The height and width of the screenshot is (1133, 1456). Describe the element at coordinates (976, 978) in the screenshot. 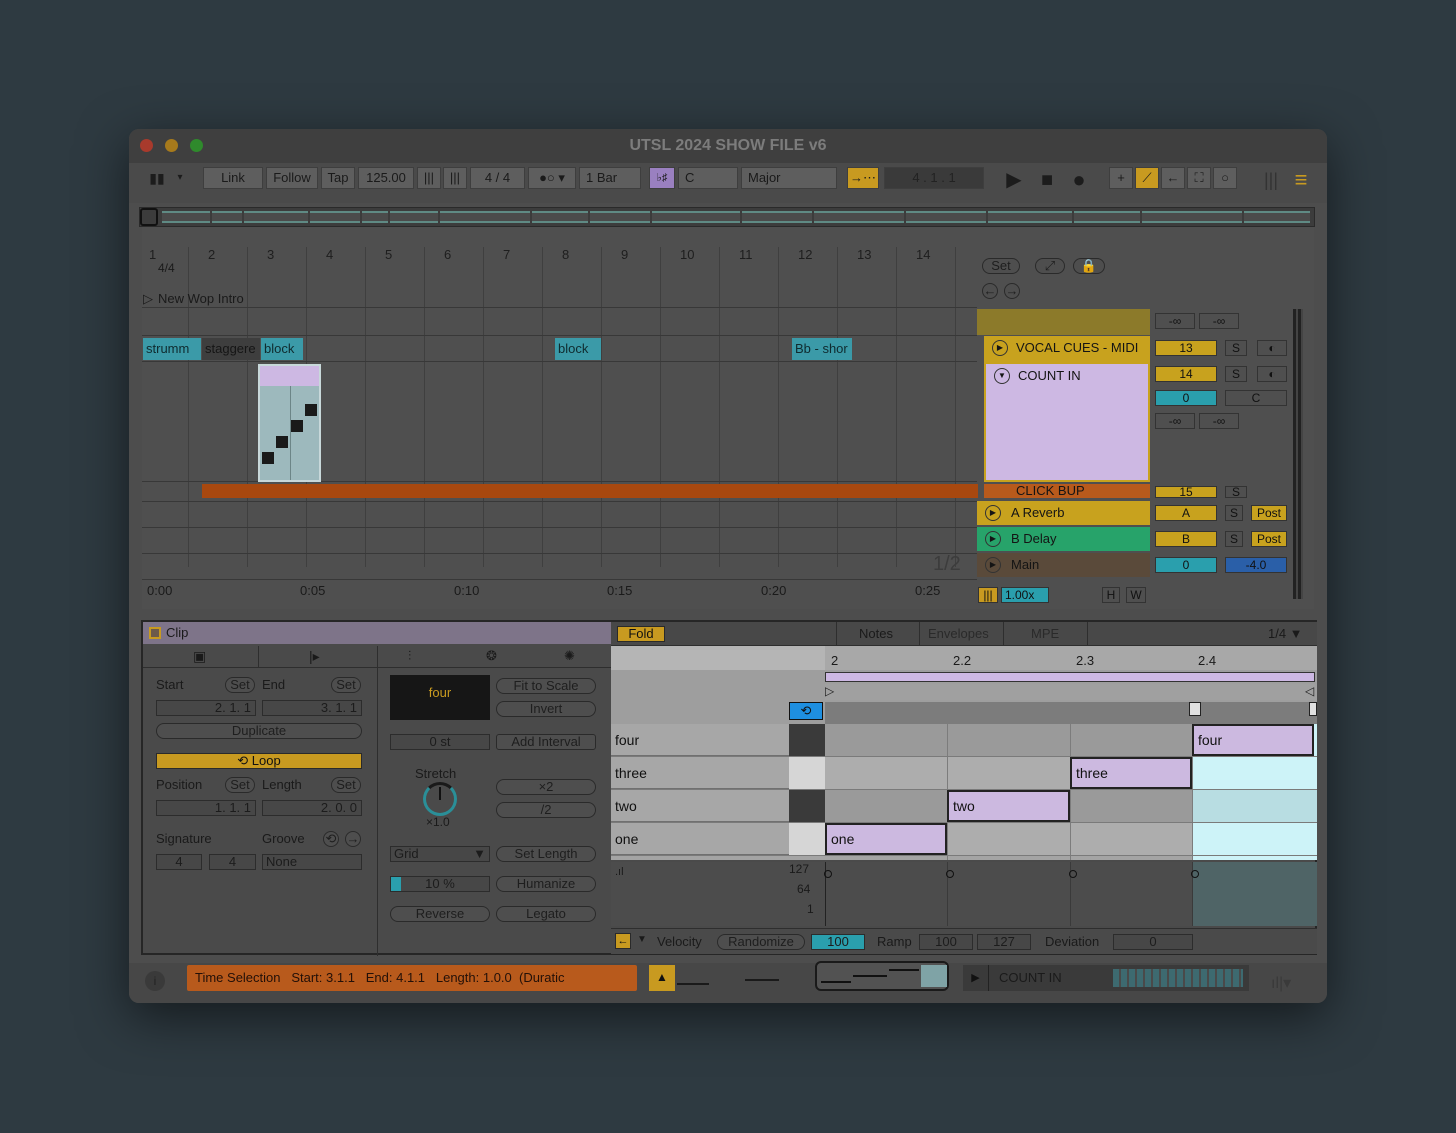

I see `play-icon: ▶` at that location.